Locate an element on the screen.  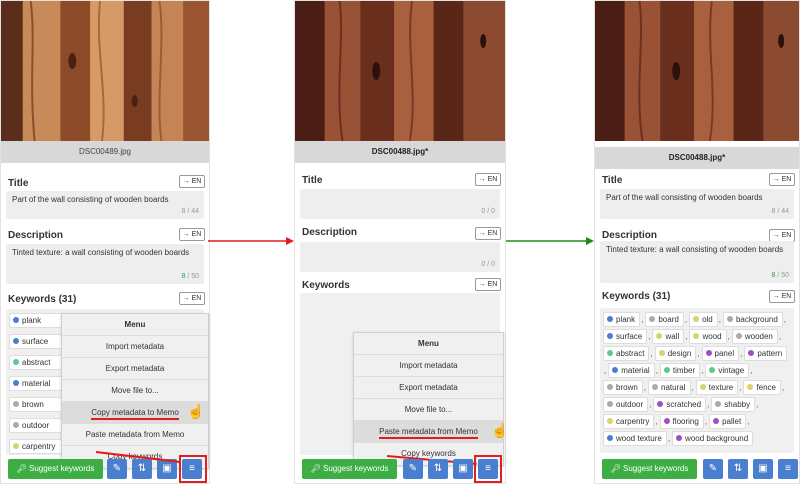
hand-cursor-icon: ☝ is located at coordinates (500, 430).